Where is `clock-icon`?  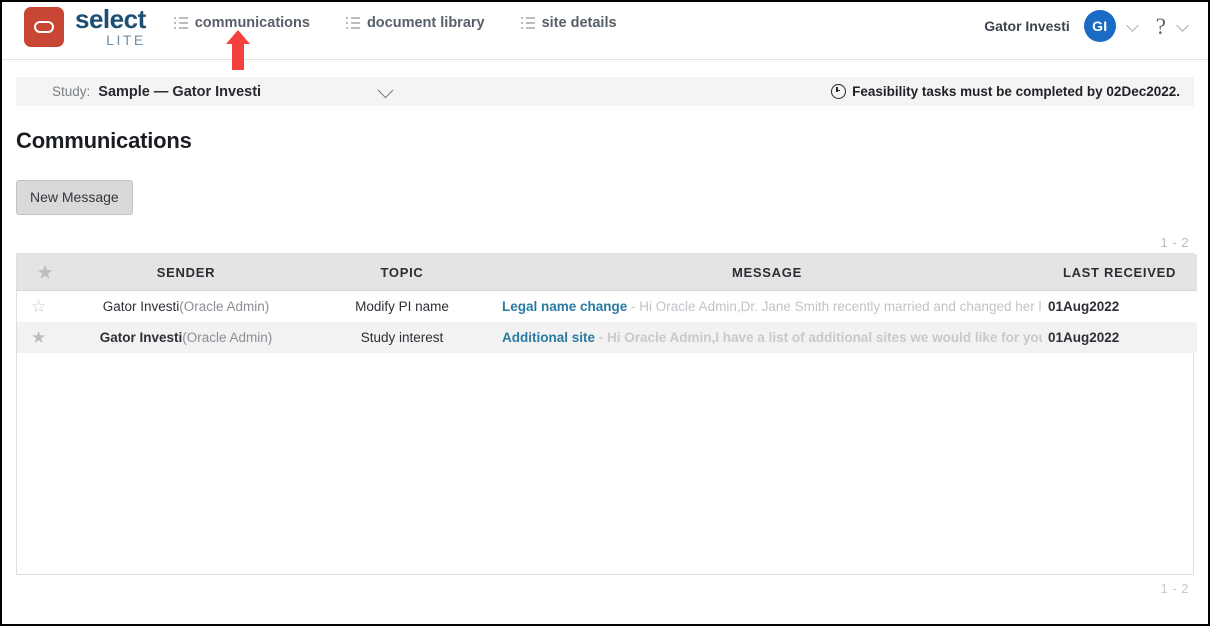
clock-icon is located at coordinates (839, 91).